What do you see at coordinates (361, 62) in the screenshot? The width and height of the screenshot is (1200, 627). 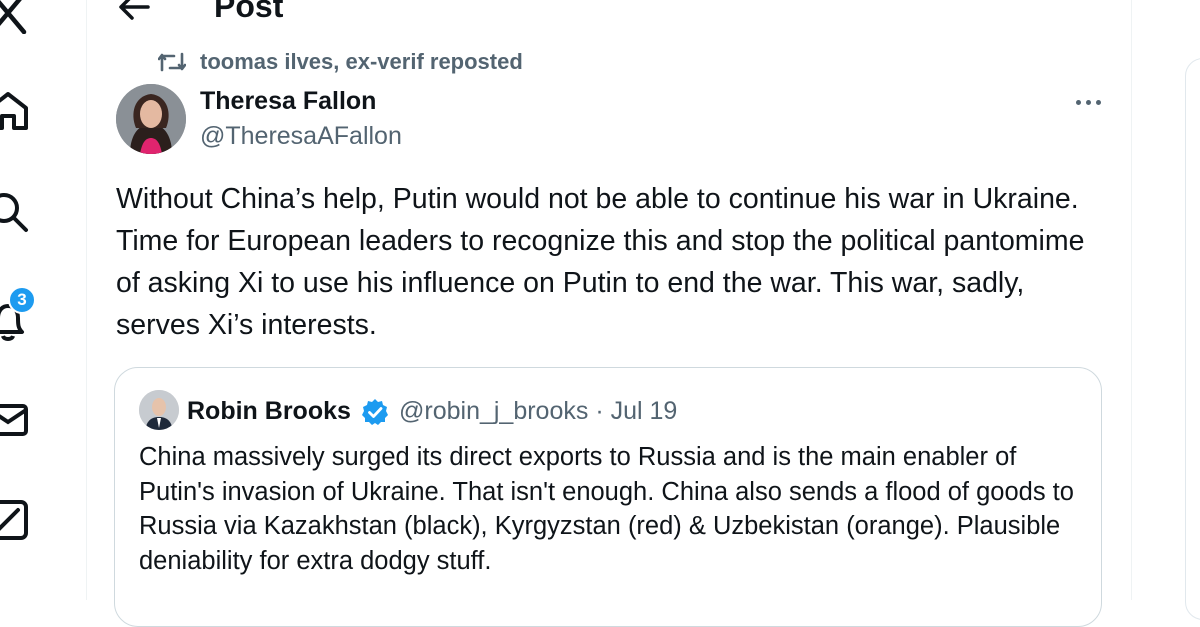 I see `reposted-by-label: toomas ilves, ex-verif reposted` at bounding box center [361, 62].